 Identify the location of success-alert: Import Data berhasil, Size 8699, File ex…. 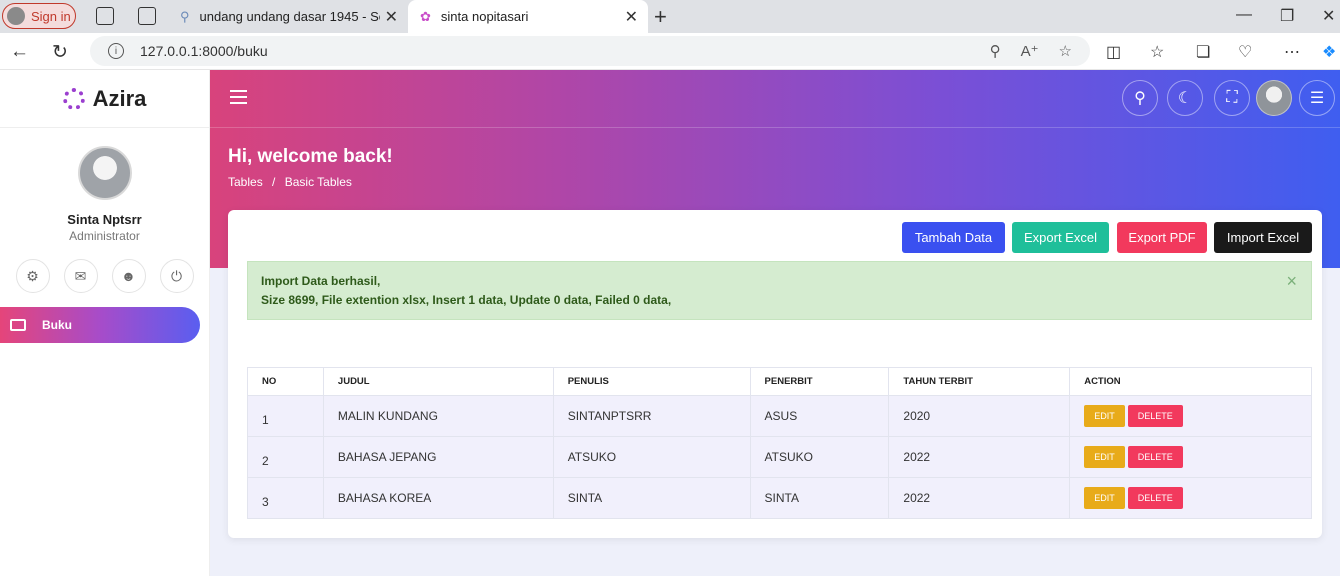
(779, 290).